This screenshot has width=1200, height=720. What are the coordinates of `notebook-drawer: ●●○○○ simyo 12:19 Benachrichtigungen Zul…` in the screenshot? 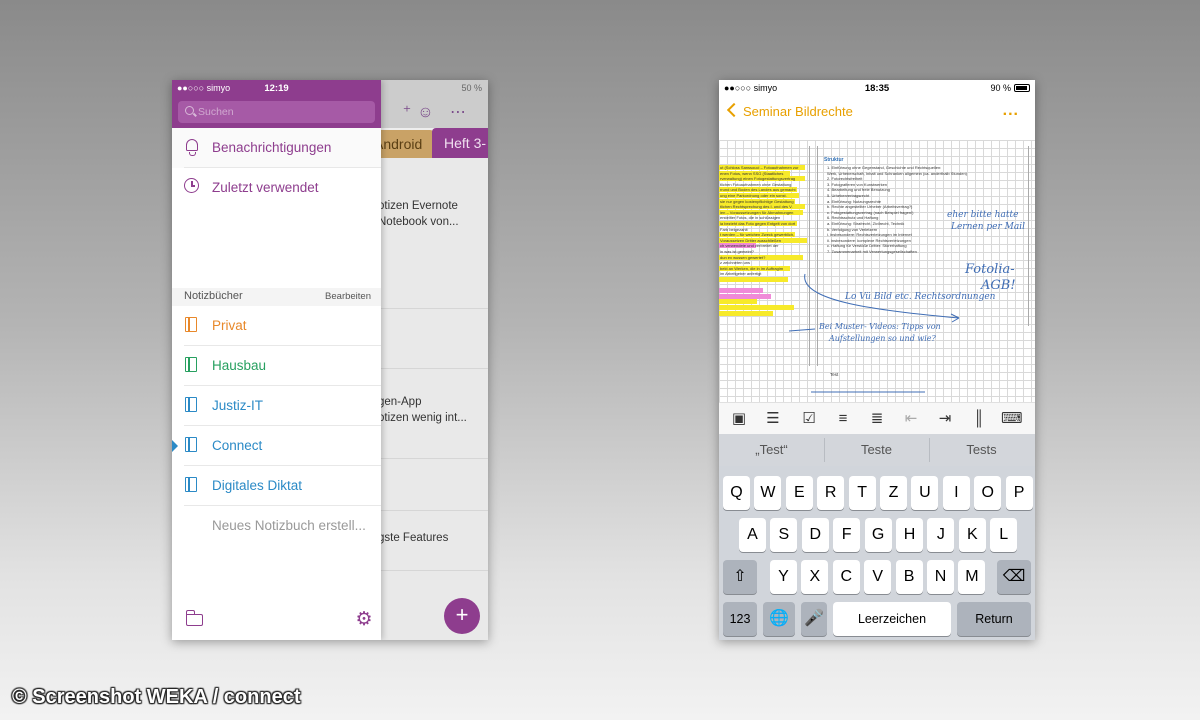 It's located at (276, 360).